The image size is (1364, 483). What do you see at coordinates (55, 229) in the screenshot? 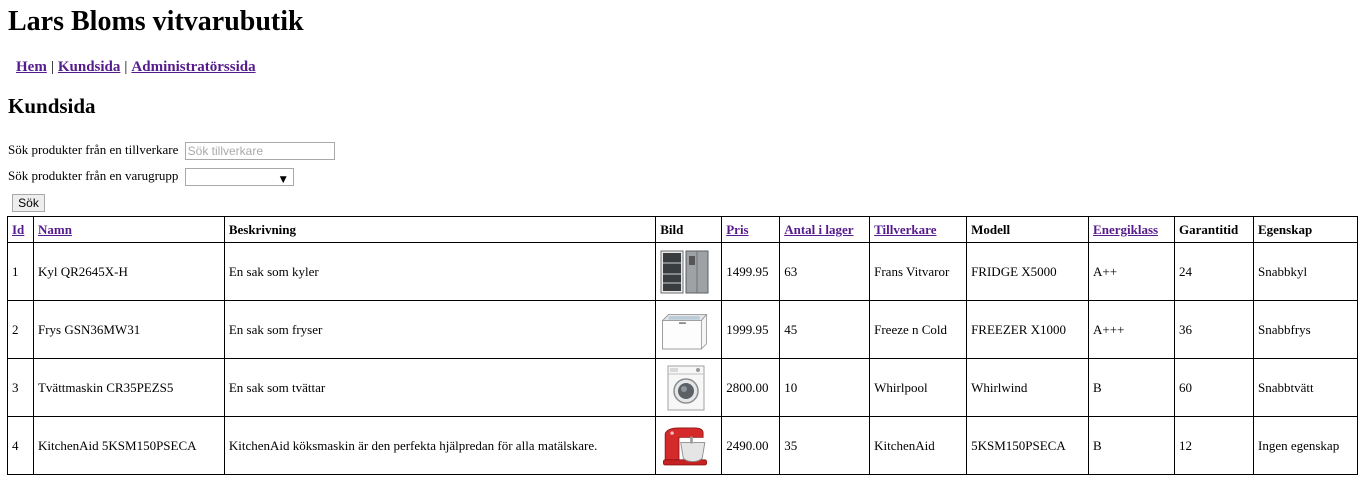
I see `sort-link-name: Namn` at bounding box center [55, 229].